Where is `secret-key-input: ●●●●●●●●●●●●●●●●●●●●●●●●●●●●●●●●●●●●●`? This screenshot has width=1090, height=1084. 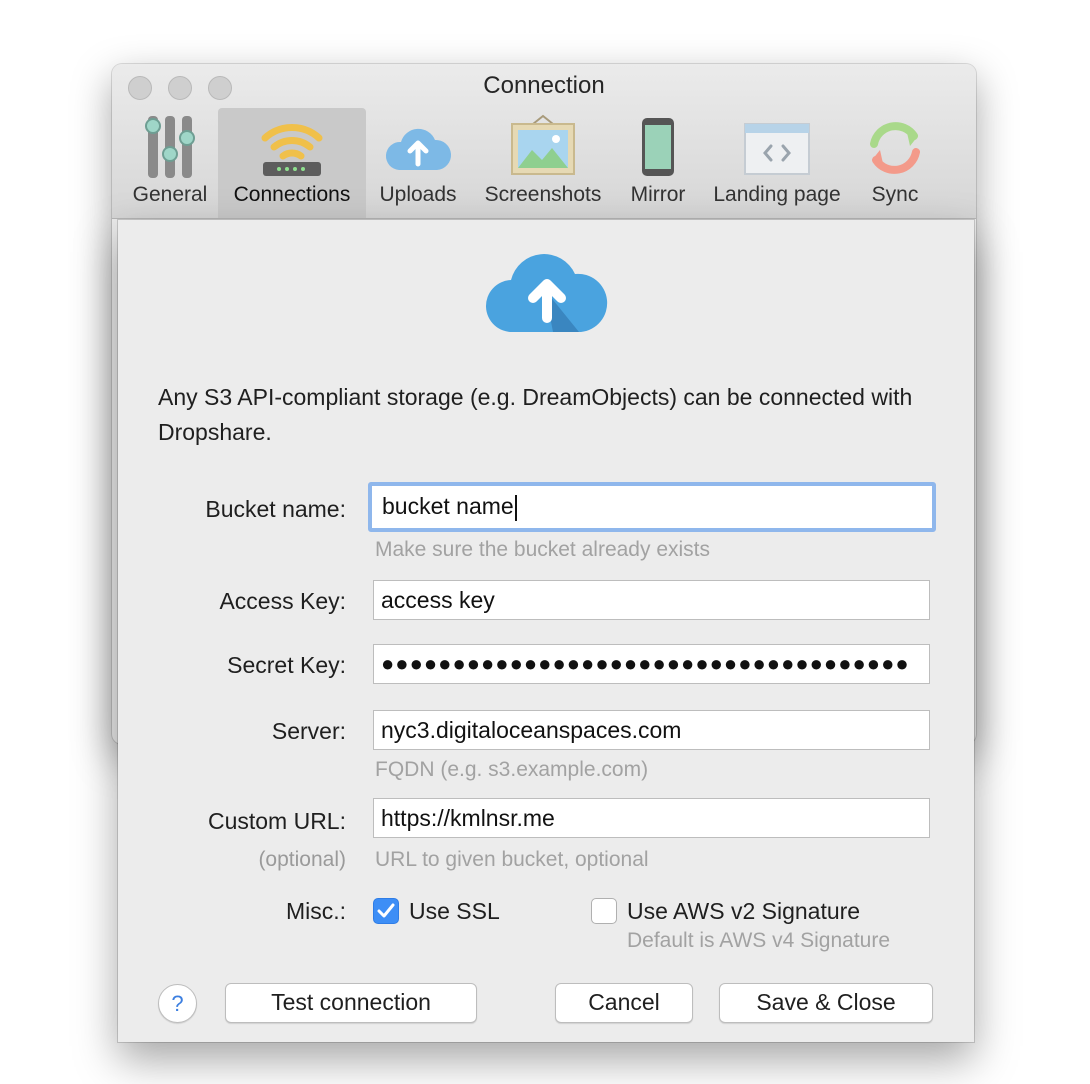
secret-key-input: ●●●●●●●●●●●●●●●●●●●●●●●●●●●●●●●●●●●●● is located at coordinates (651, 664).